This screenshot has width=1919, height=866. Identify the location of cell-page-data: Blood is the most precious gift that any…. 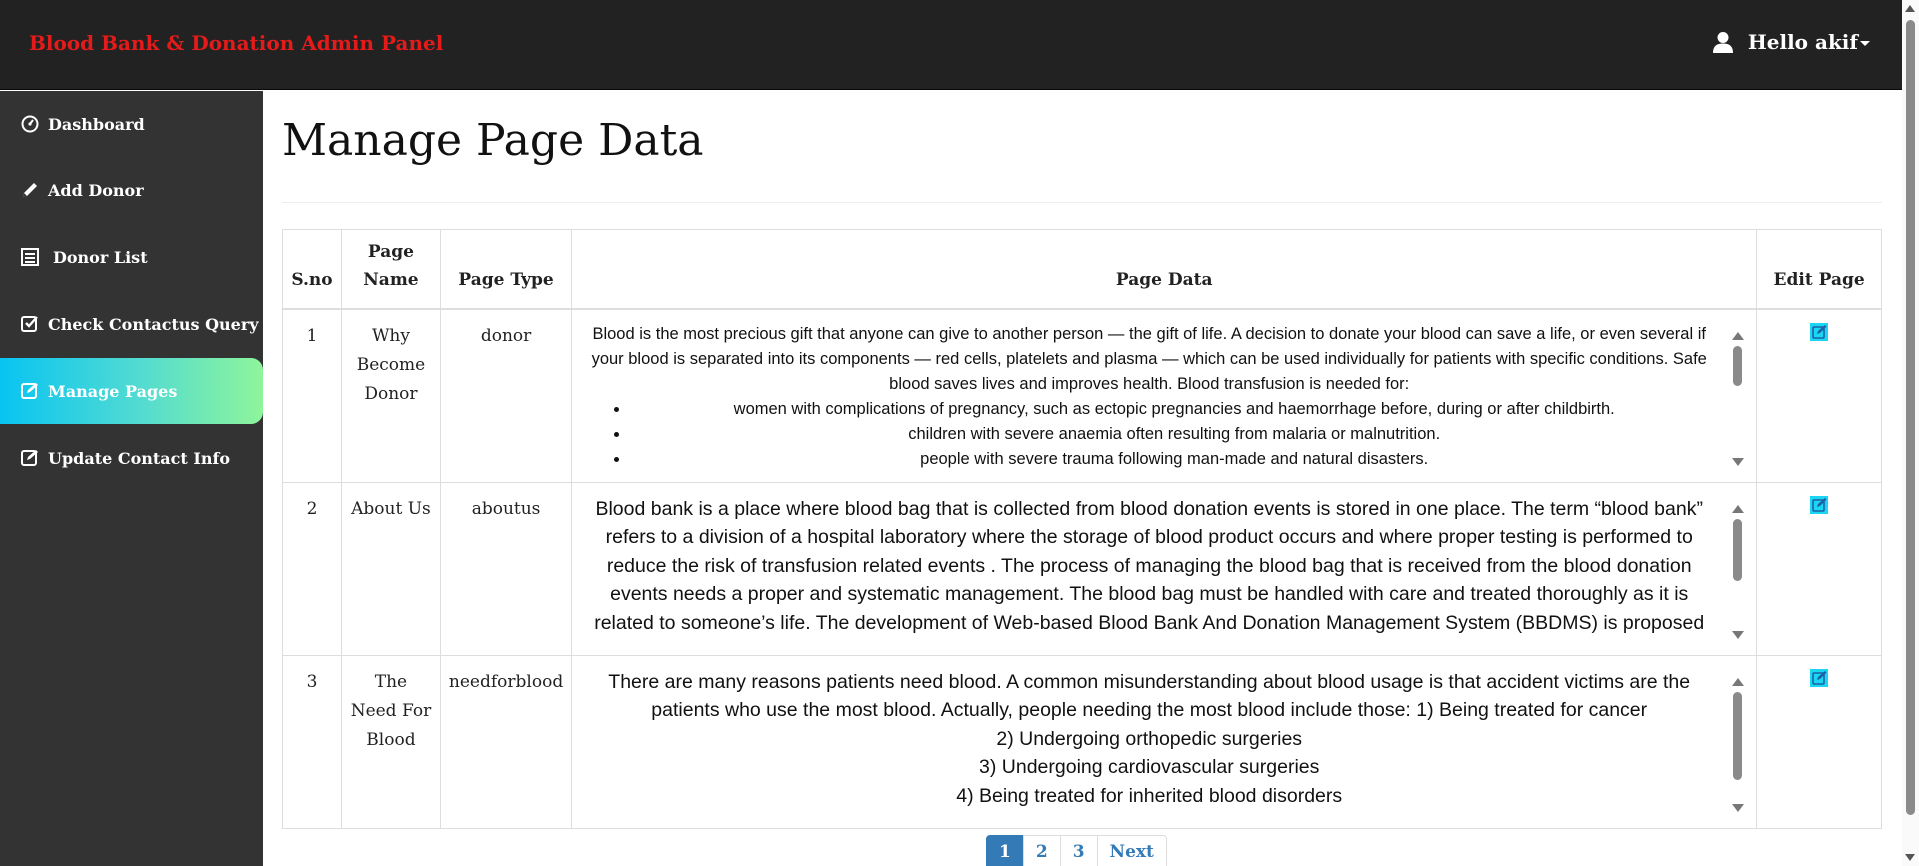
(1164, 395).